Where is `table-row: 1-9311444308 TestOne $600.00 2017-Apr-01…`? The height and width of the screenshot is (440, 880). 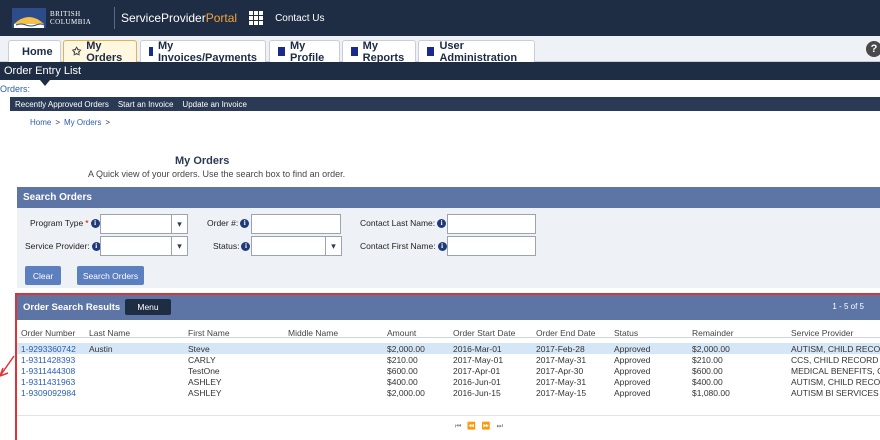 table-row: 1-9311444308 TestOne $600.00 2017-Apr-01… is located at coordinates (448, 370).